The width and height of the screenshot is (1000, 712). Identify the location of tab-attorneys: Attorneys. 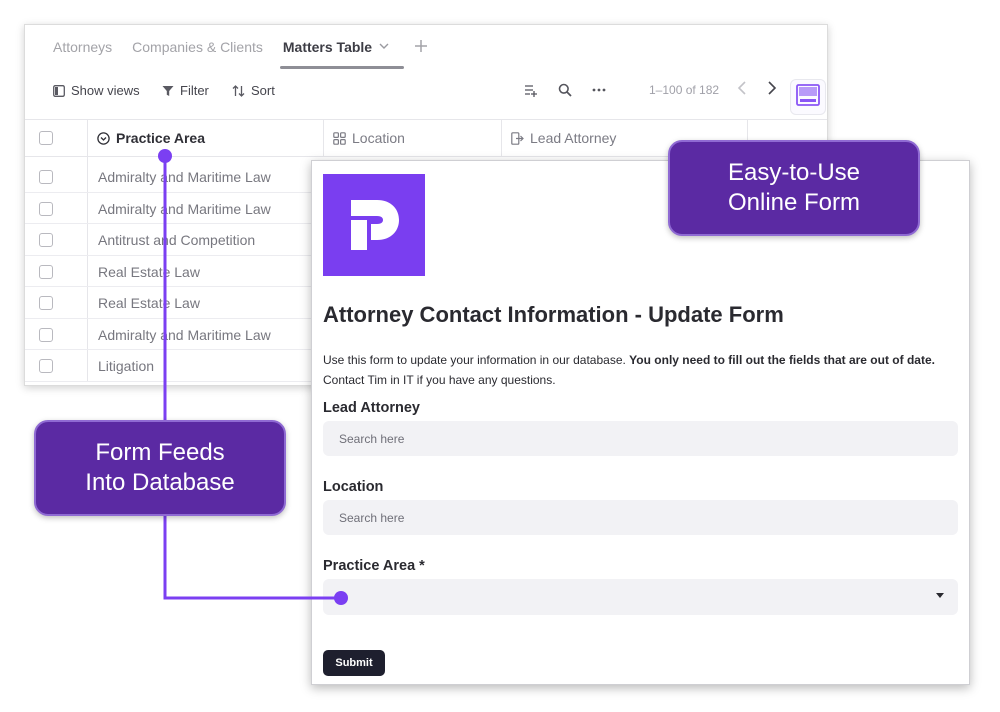
(82, 47).